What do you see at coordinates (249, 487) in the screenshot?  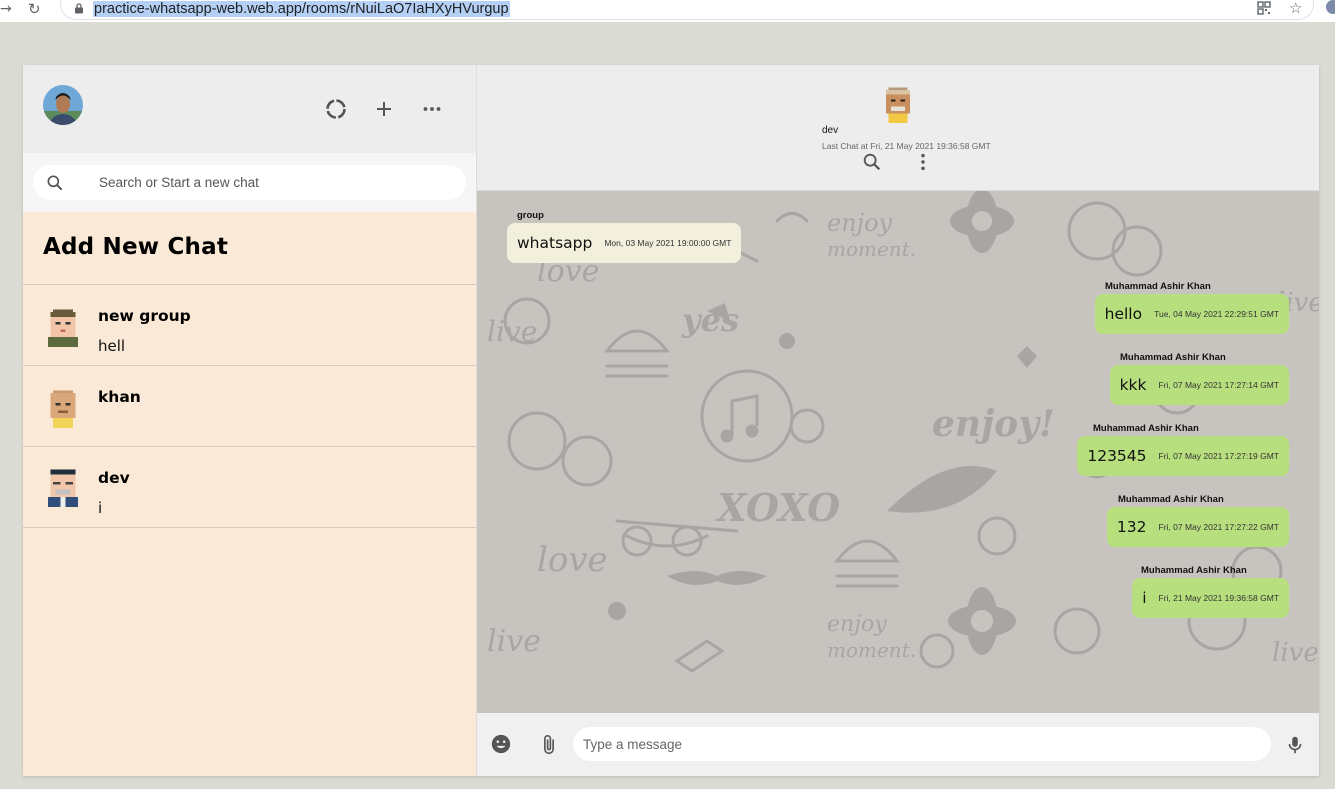 I see `chat-list-item-dev: dev i` at bounding box center [249, 487].